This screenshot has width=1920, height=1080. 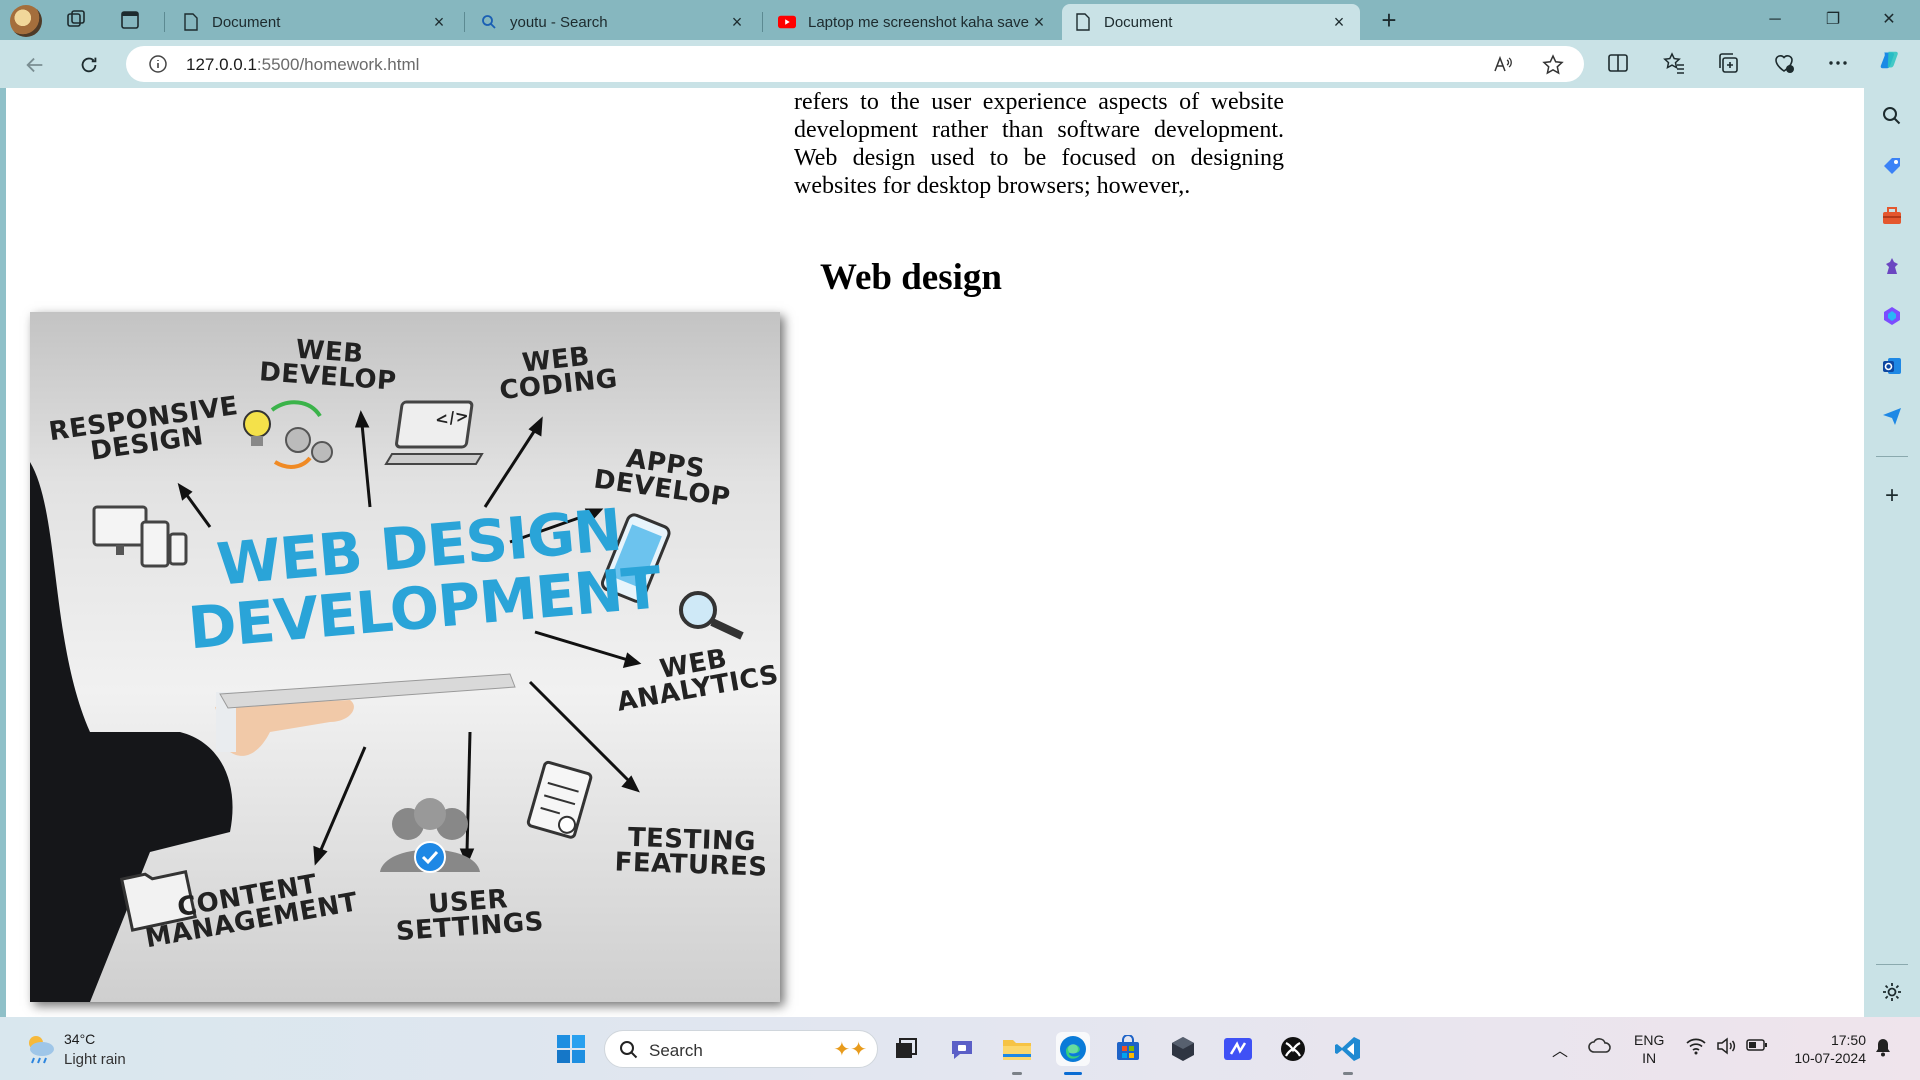 What do you see at coordinates (1183, 1049) in the screenshot?
I see `app-cube-icon` at bounding box center [1183, 1049].